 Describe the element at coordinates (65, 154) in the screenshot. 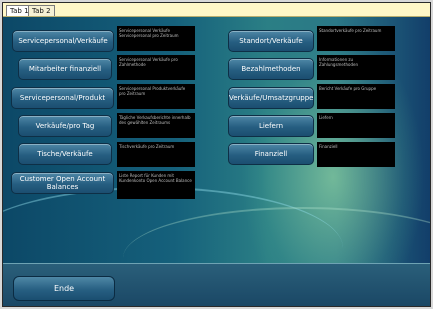

I see `tische-verkaeufe-button: Tische/Verkäufe` at that location.